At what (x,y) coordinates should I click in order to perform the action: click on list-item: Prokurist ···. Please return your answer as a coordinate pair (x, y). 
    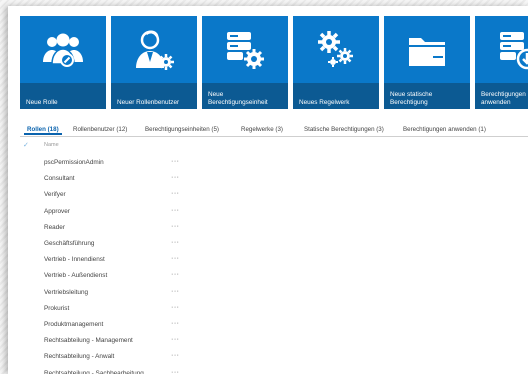
    Looking at the image, I should click on (220, 311).